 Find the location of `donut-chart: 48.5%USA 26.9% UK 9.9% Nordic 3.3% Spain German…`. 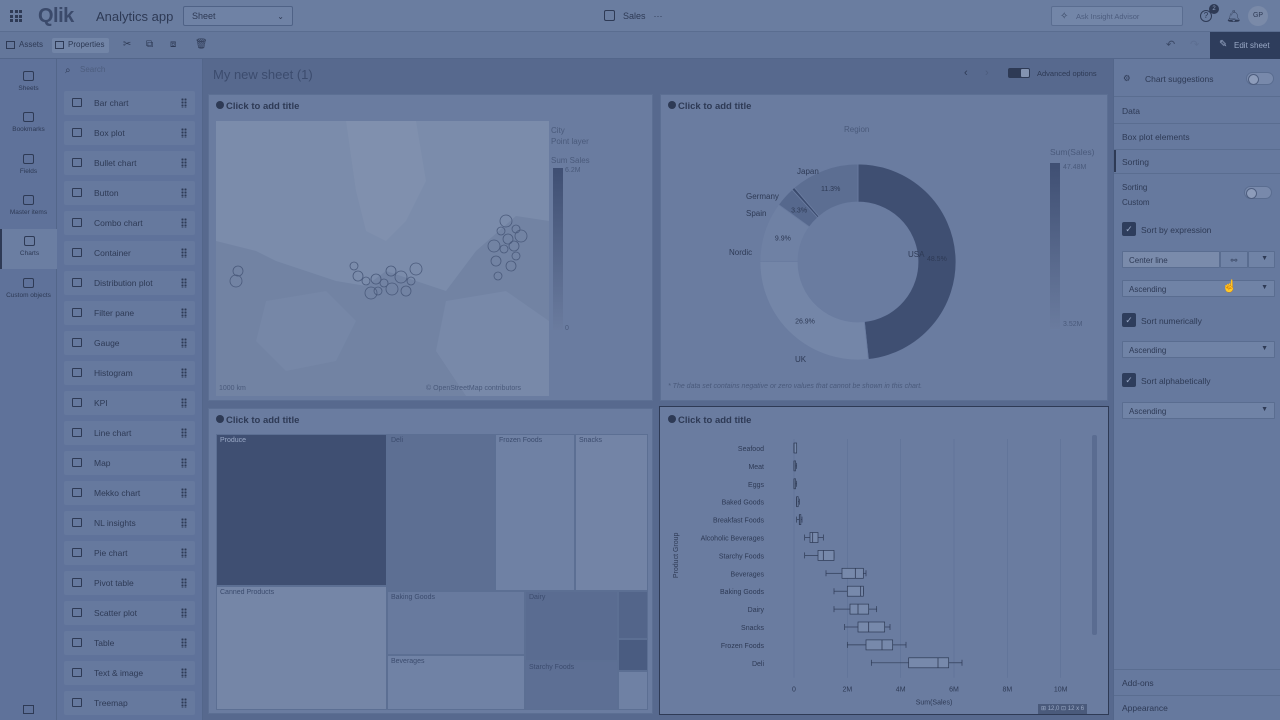

donut-chart: 48.5%USA 26.9% UK 9.9% Nordic 3.3% Spain German… is located at coordinates (851, 257).